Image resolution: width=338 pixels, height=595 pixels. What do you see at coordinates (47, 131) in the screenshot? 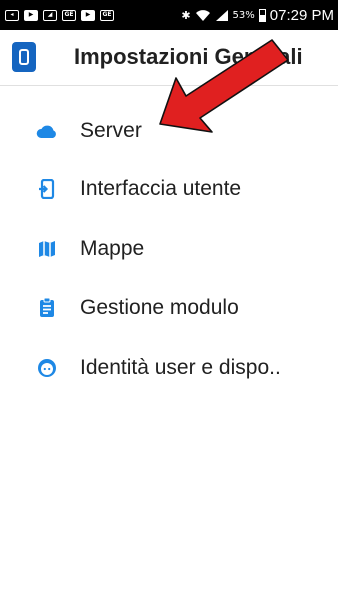
I see `cloud-icon` at bounding box center [47, 131].